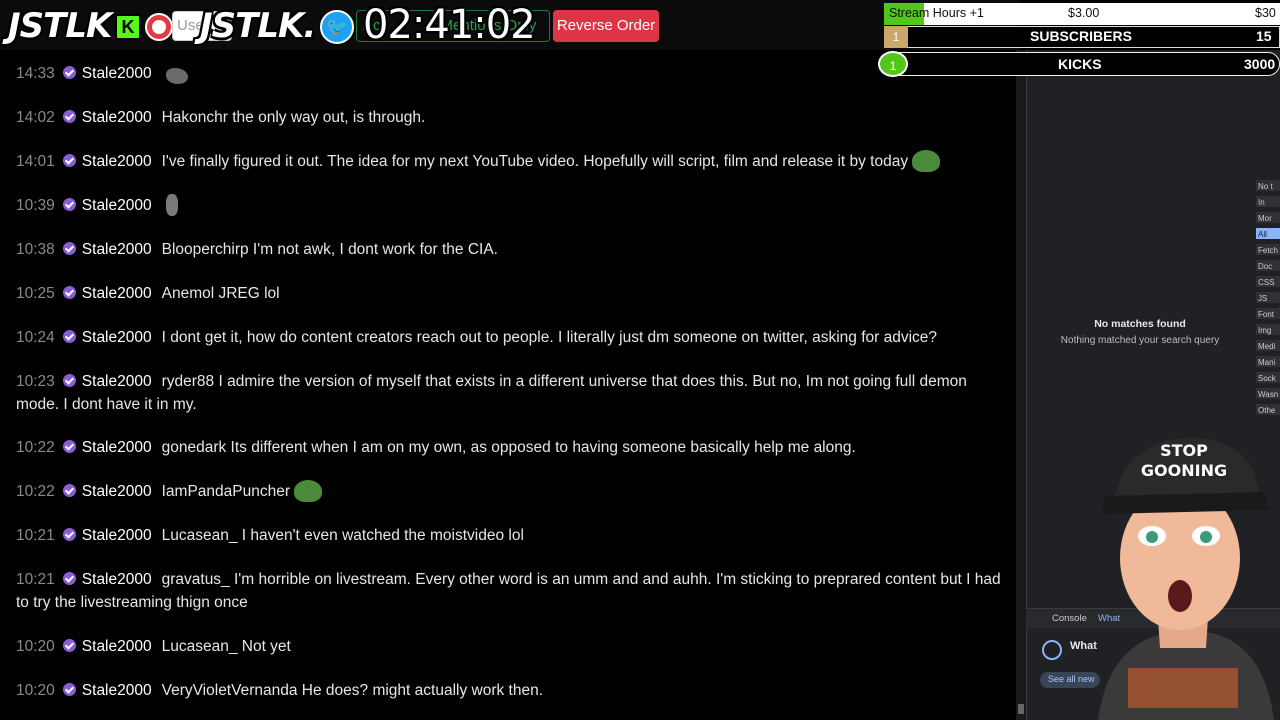  Describe the element at coordinates (1268, 217) in the screenshot. I see `network-filter-item: Mor` at that location.